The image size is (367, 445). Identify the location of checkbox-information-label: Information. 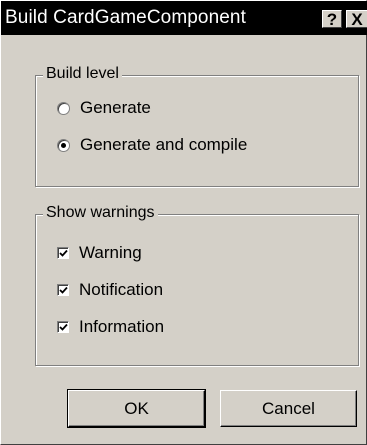
(122, 326).